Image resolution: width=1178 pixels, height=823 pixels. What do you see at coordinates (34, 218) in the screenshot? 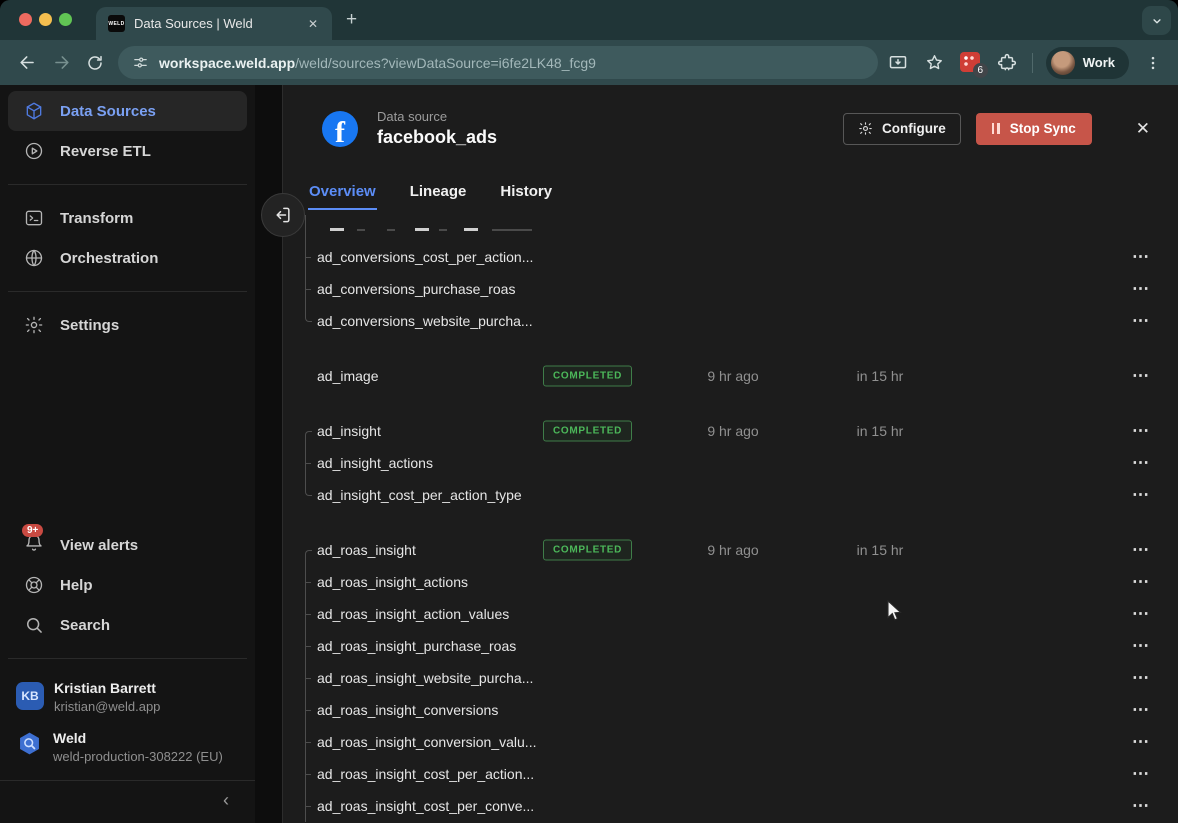
I see `terminal-icon` at bounding box center [34, 218].